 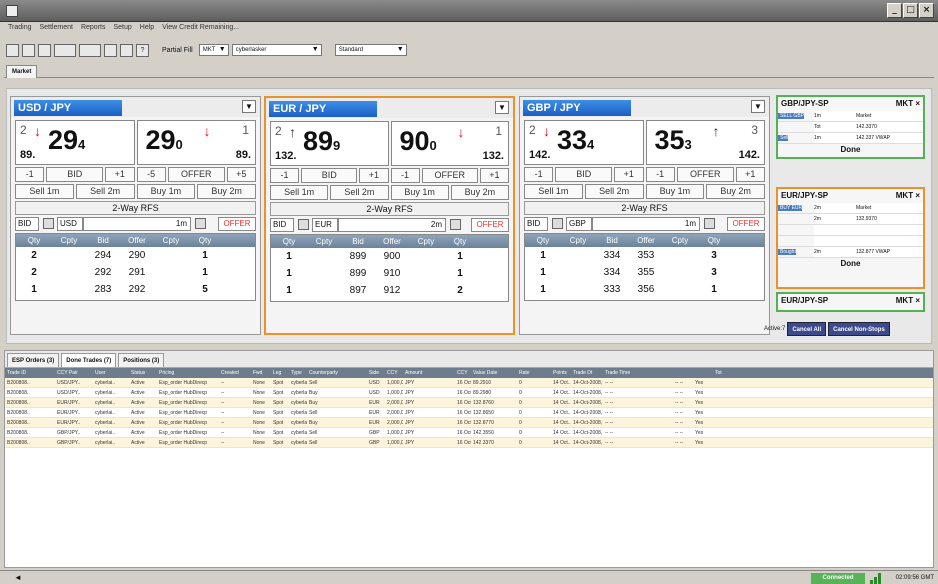 I want to click on maximize-button: □, so click(x=910, y=10).